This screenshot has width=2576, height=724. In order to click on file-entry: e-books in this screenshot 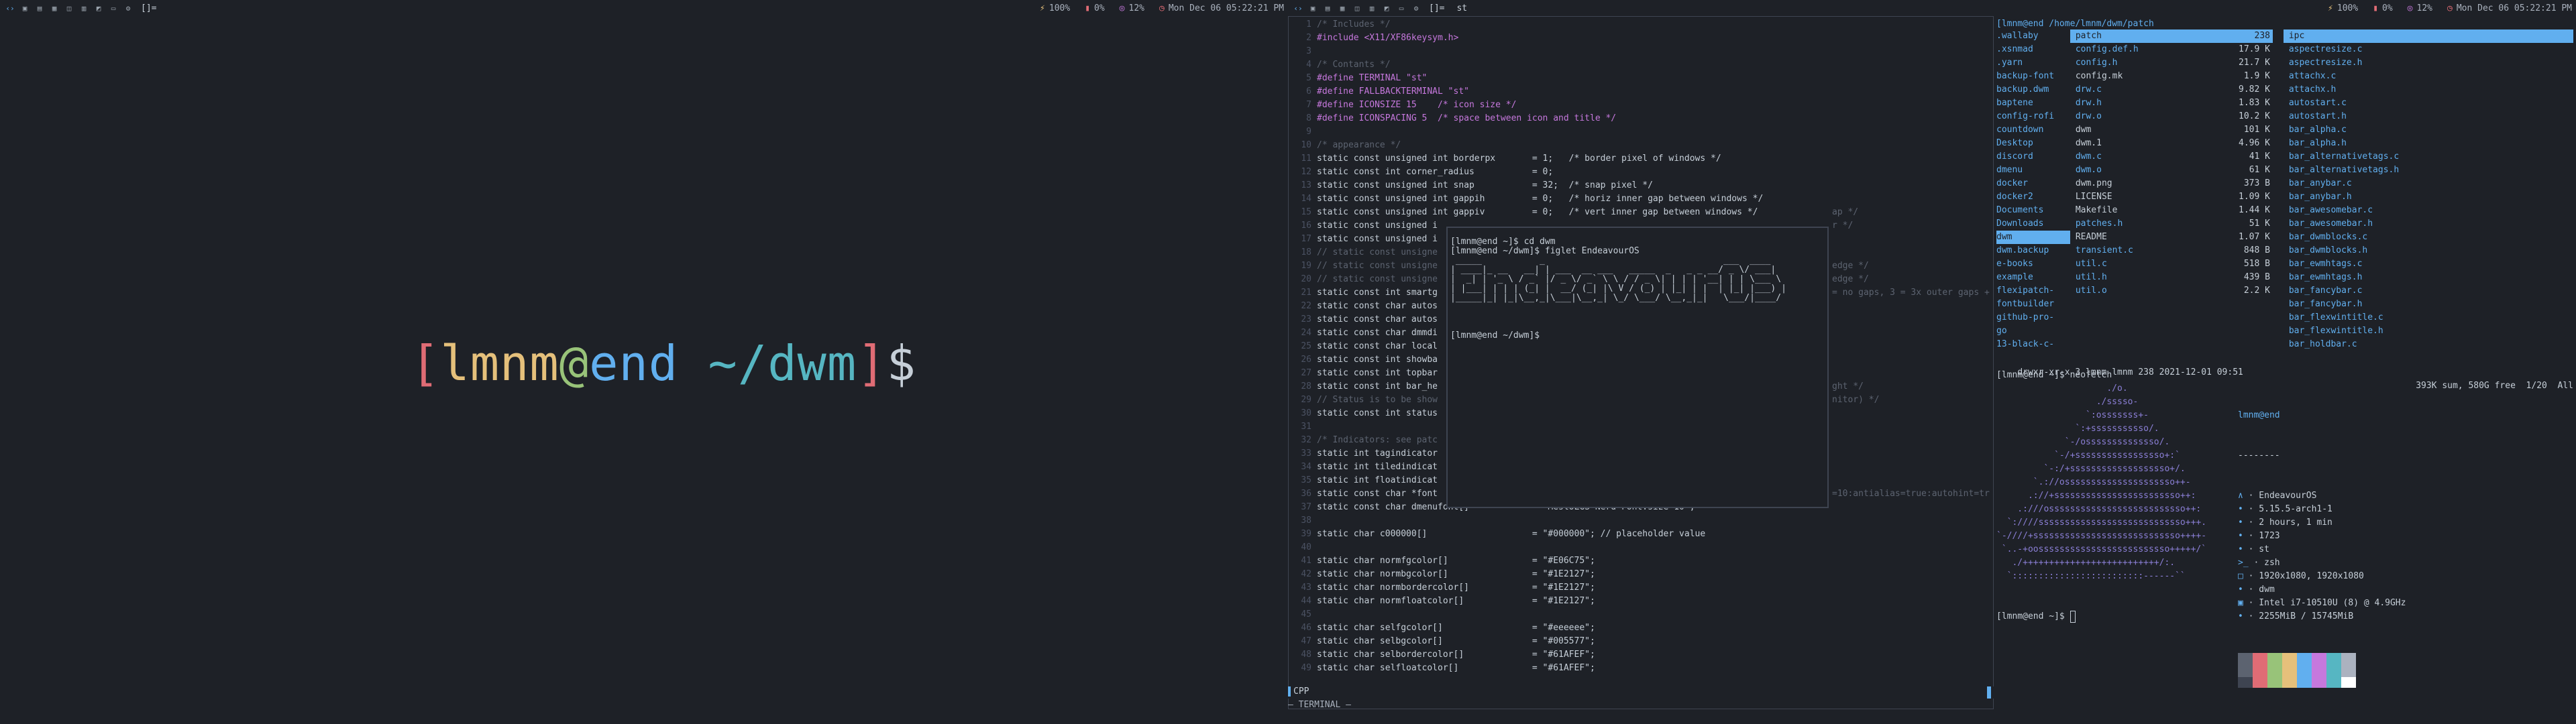, I will do `click(2033, 264)`.